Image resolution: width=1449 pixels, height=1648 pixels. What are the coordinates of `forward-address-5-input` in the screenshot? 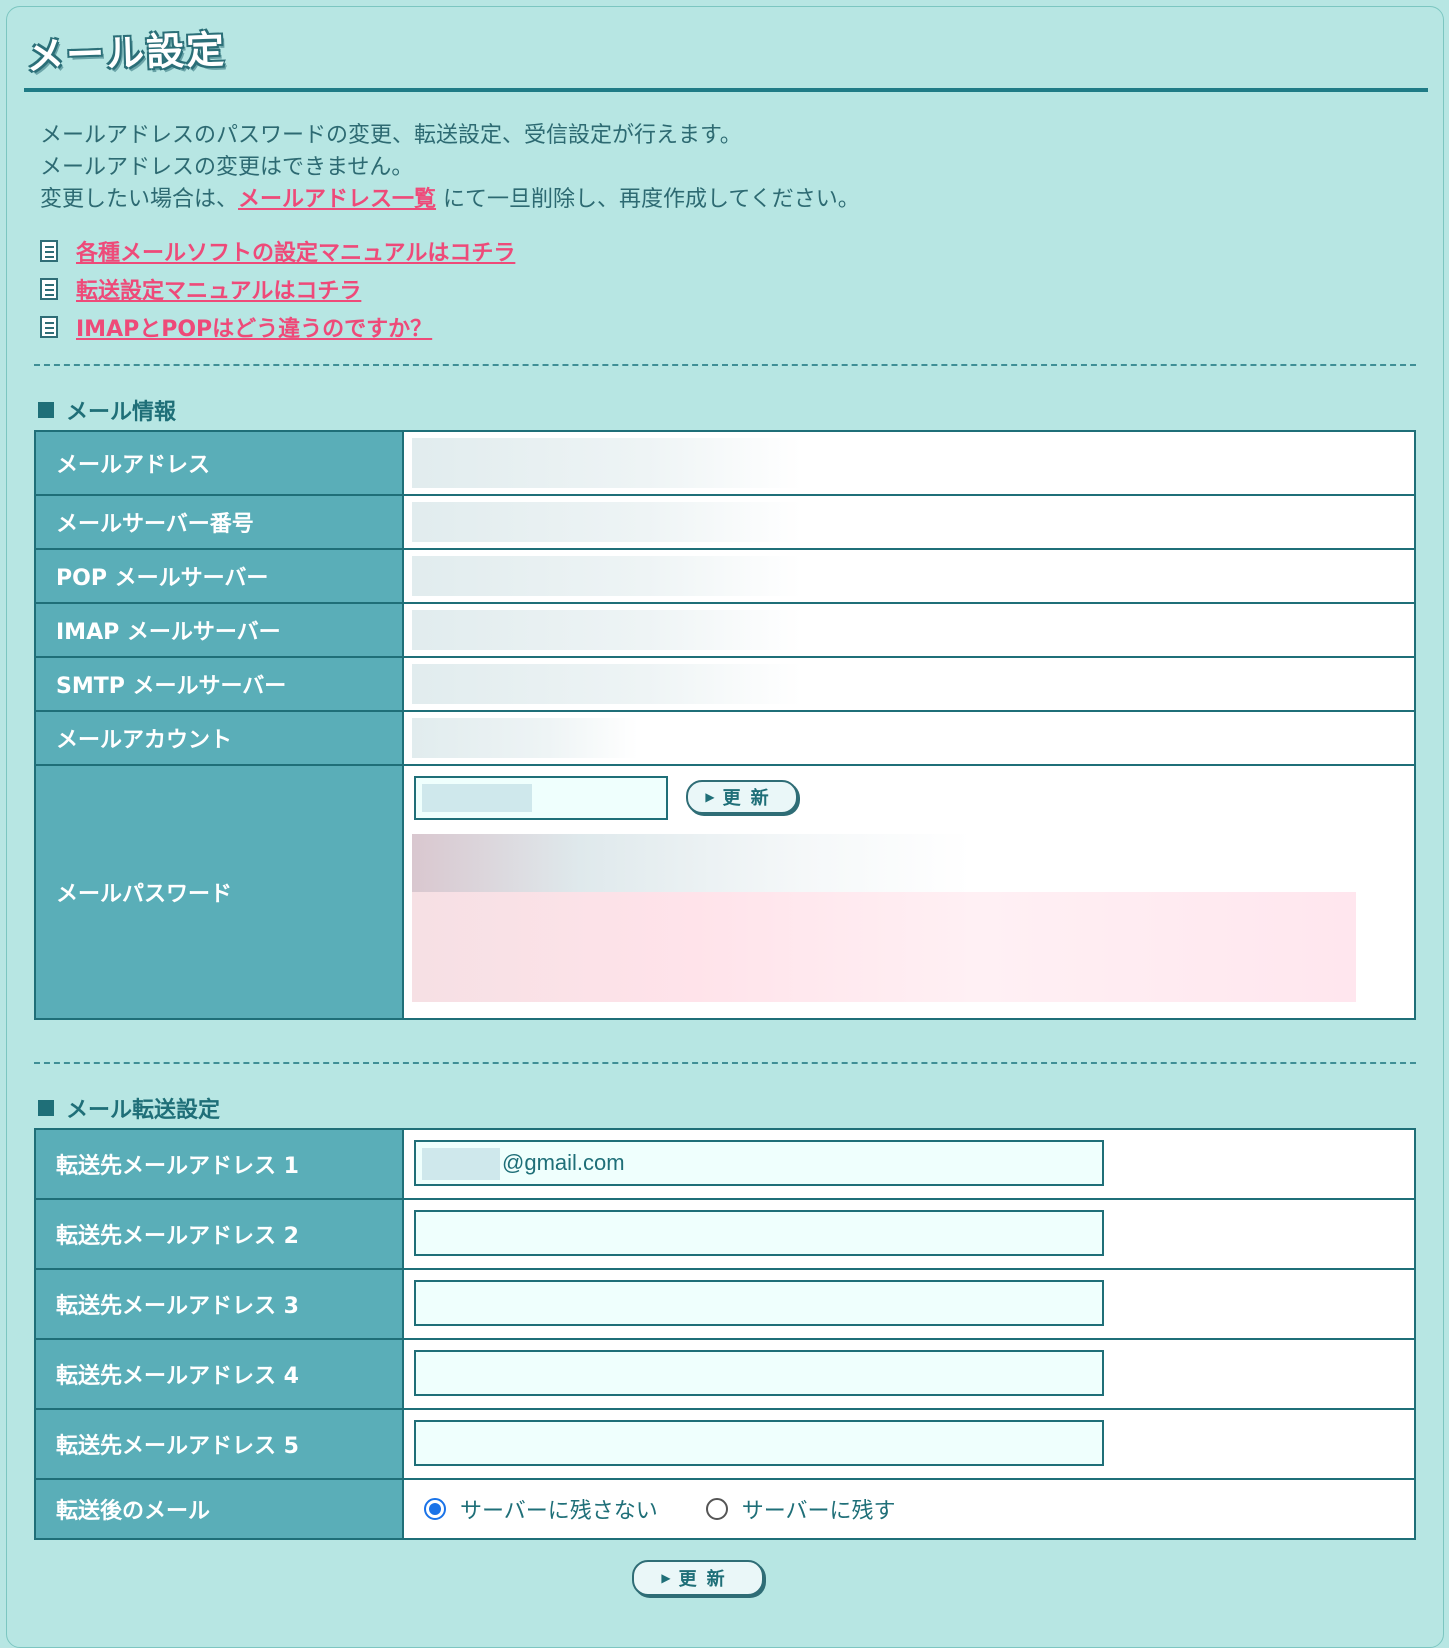 It's located at (759, 1443).